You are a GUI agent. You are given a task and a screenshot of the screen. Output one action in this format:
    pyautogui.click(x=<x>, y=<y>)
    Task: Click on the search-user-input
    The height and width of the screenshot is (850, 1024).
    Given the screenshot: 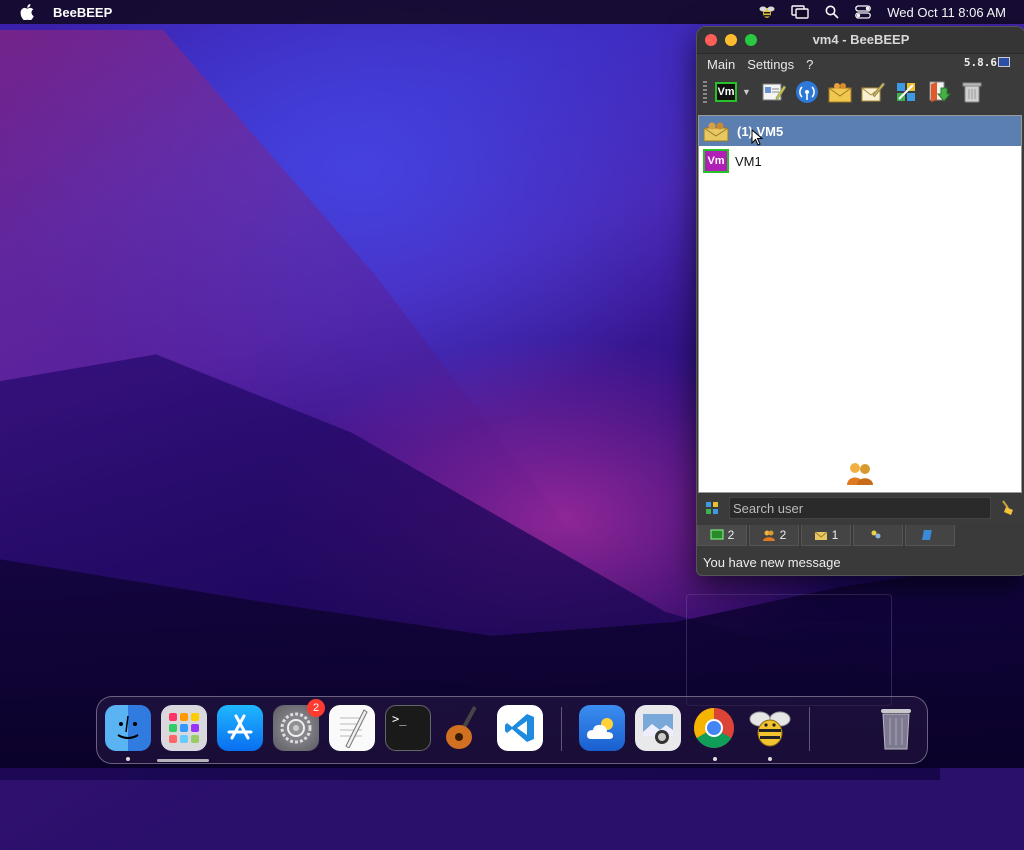 What is the action you would take?
    pyautogui.click(x=860, y=508)
    